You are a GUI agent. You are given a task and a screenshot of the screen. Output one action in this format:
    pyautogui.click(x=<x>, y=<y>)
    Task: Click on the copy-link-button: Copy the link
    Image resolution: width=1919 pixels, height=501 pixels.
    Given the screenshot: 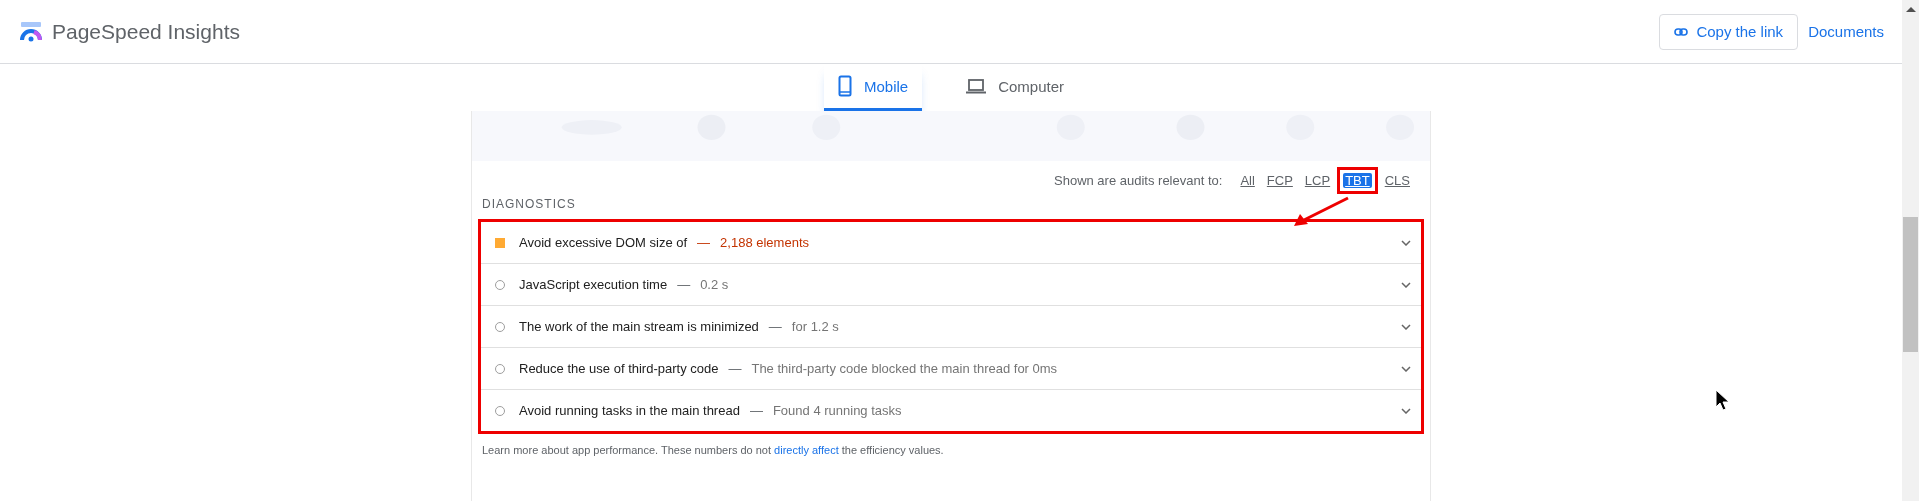 What is the action you would take?
    pyautogui.click(x=1729, y=31)
    